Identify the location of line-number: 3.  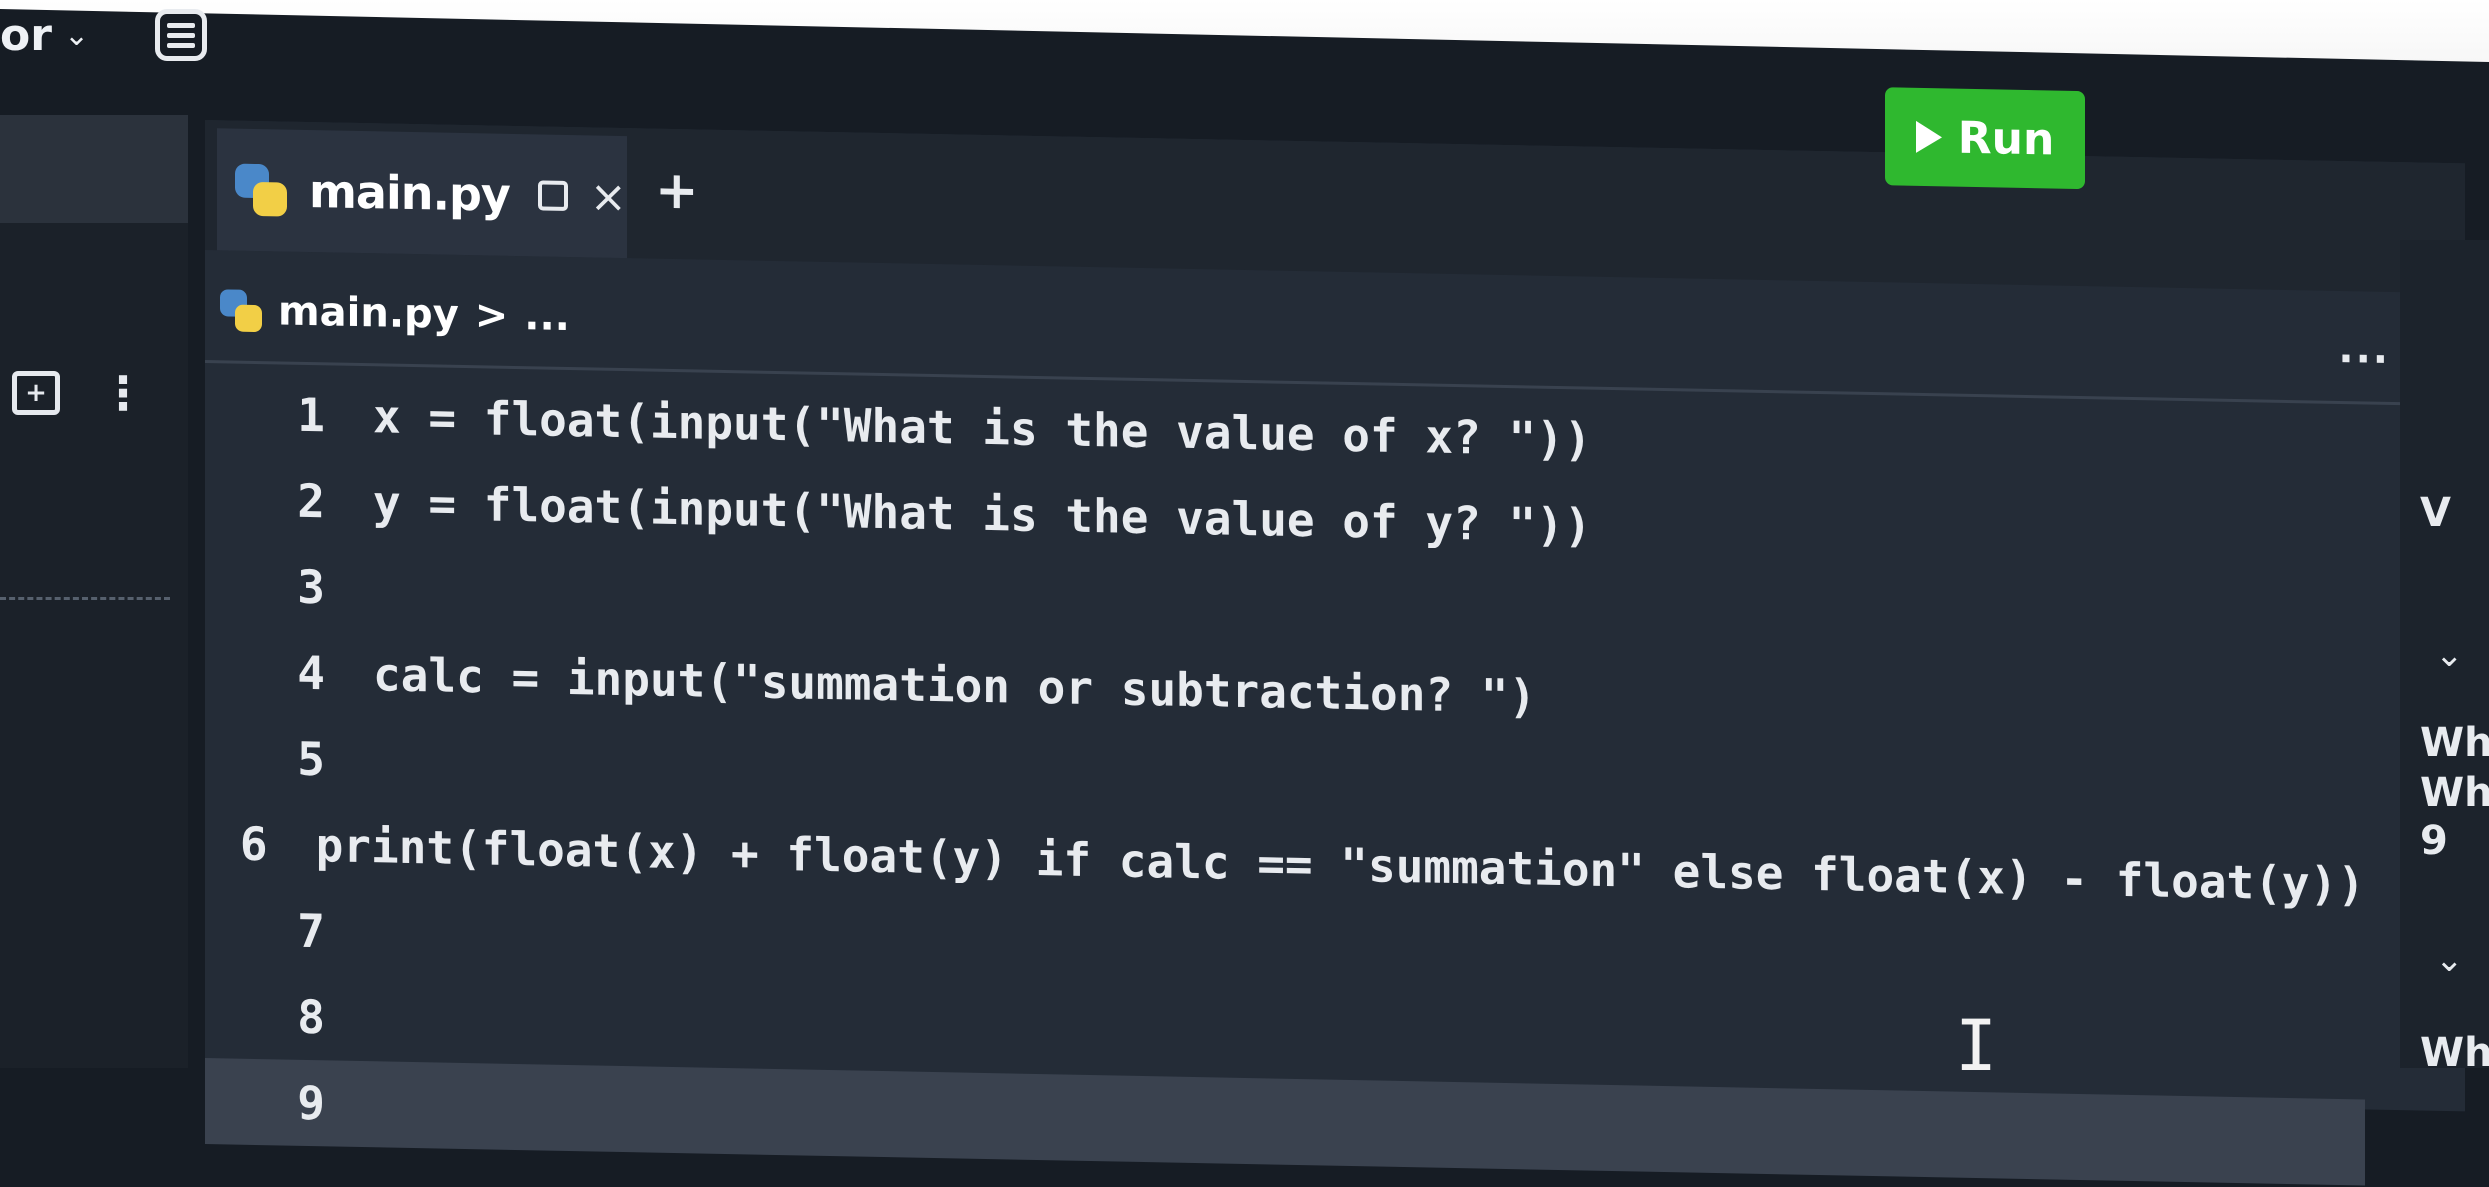
(311, 587).